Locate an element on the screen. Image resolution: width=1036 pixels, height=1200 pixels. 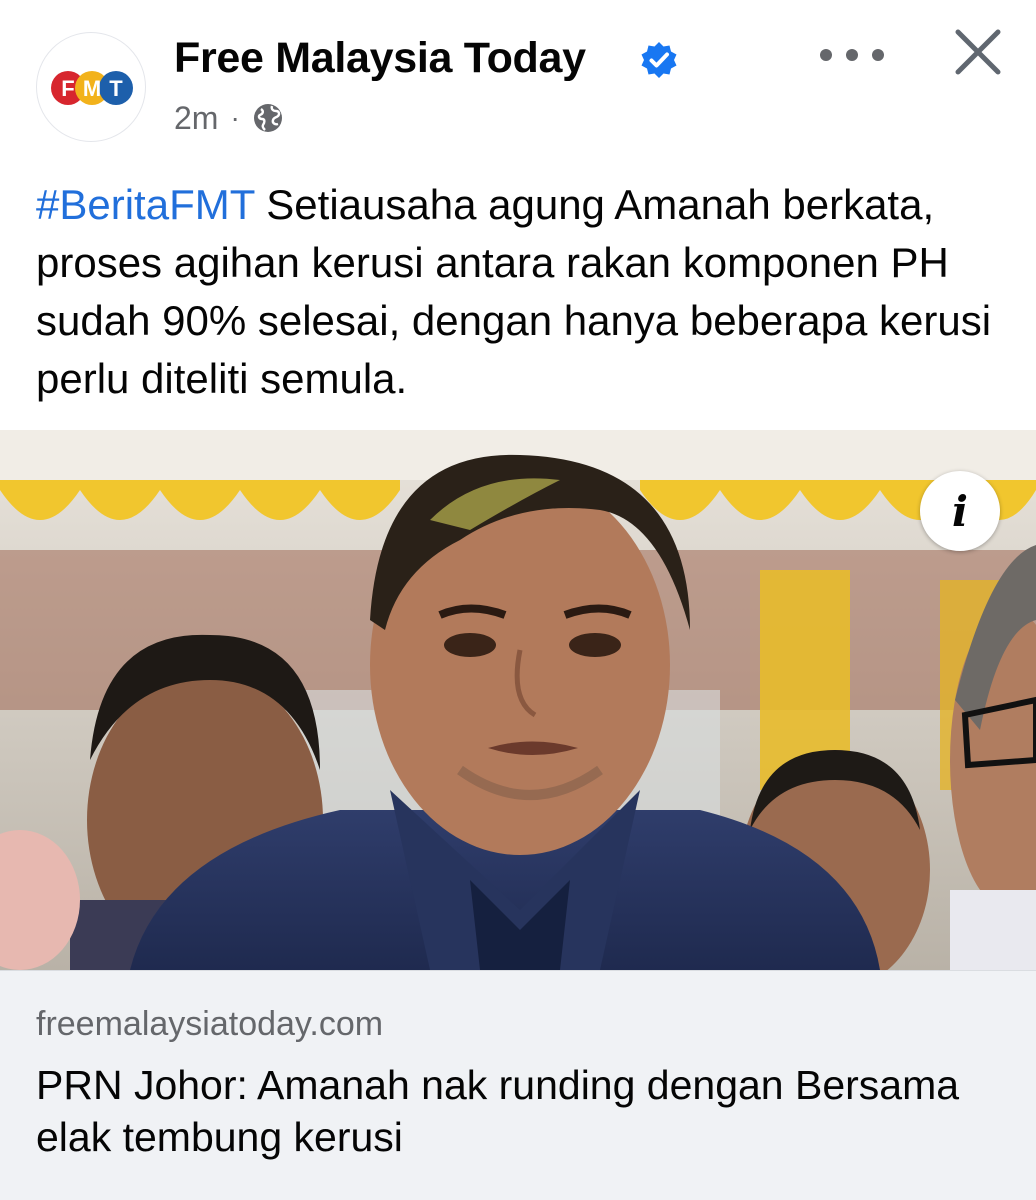
verified-badge-icon is located at coordinates (659, 60).